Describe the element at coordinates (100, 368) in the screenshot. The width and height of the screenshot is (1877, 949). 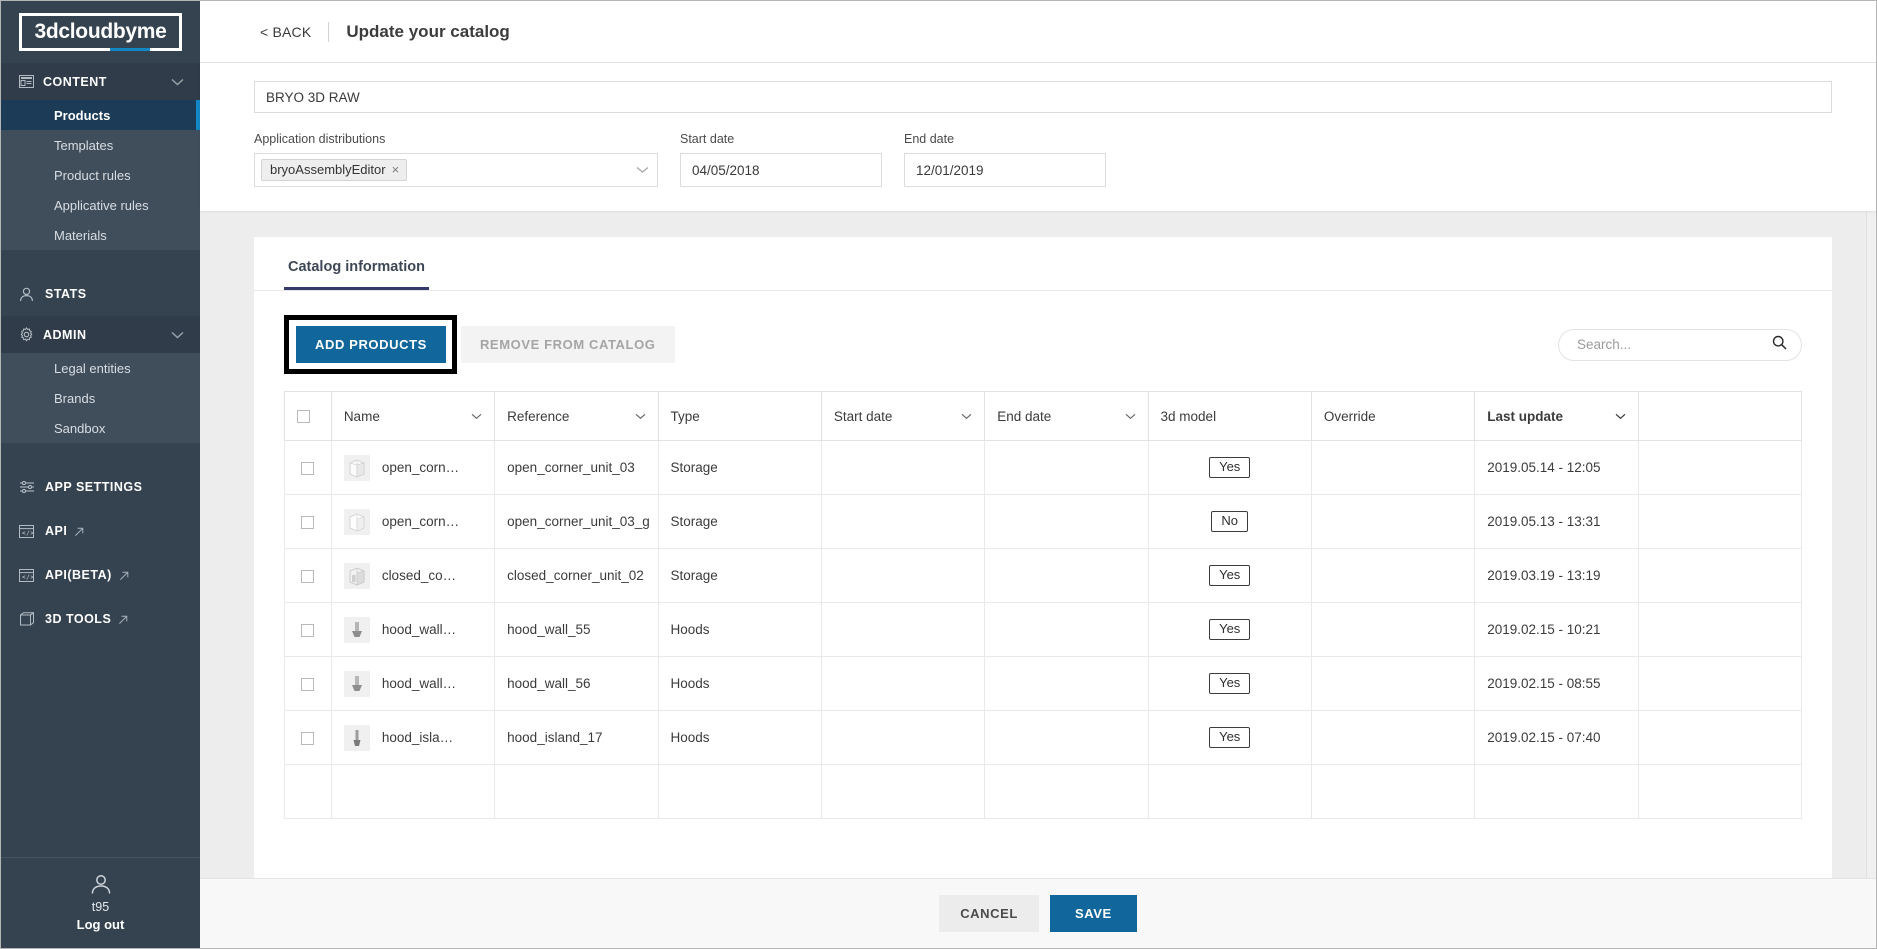
I see `sidebar-item-legal-entities: Legal entities` at that location.